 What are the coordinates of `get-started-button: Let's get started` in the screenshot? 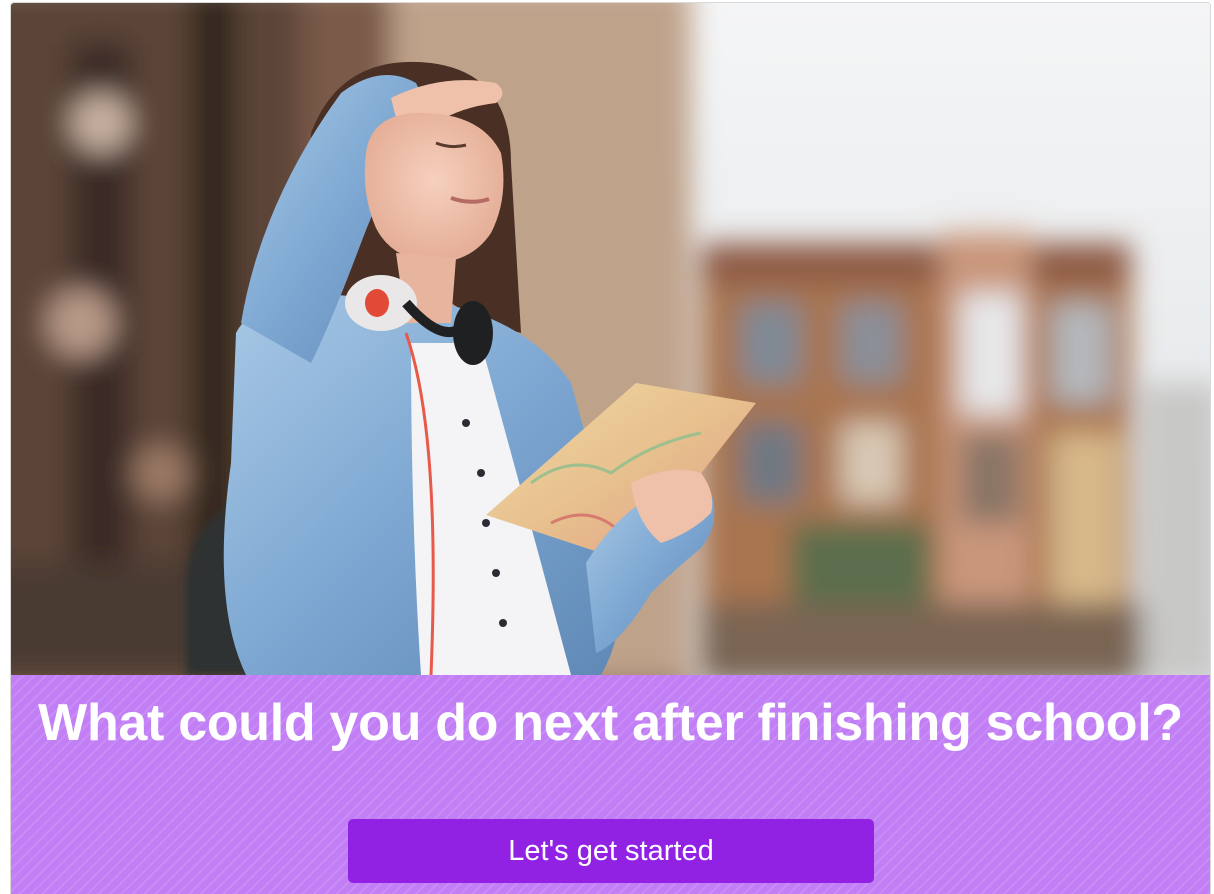 It's located at (611, 851).